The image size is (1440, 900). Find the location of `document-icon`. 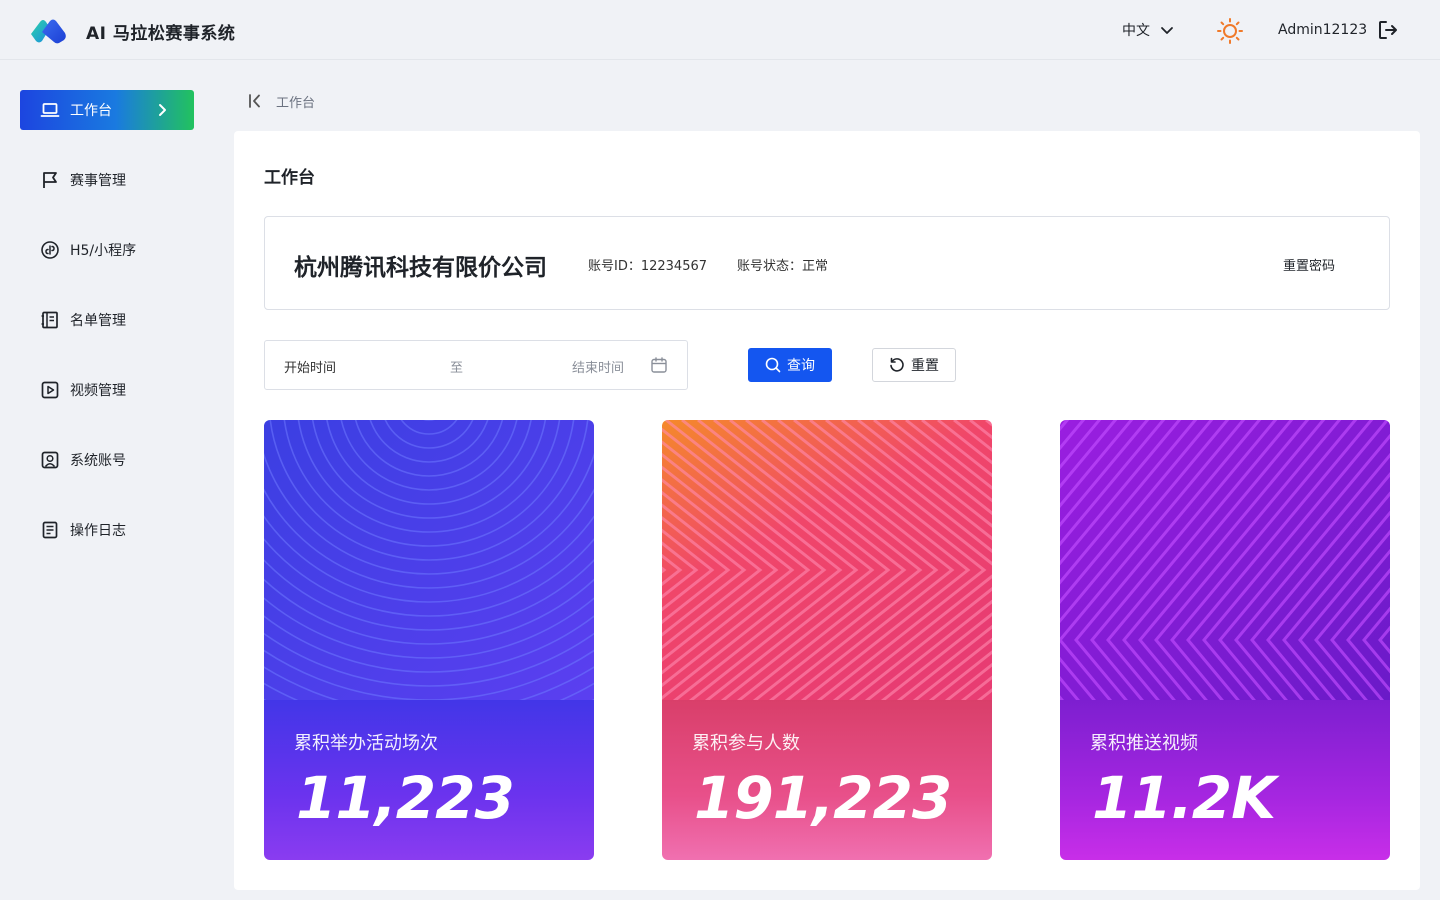

document-icon is located at coordinates (50, 530).